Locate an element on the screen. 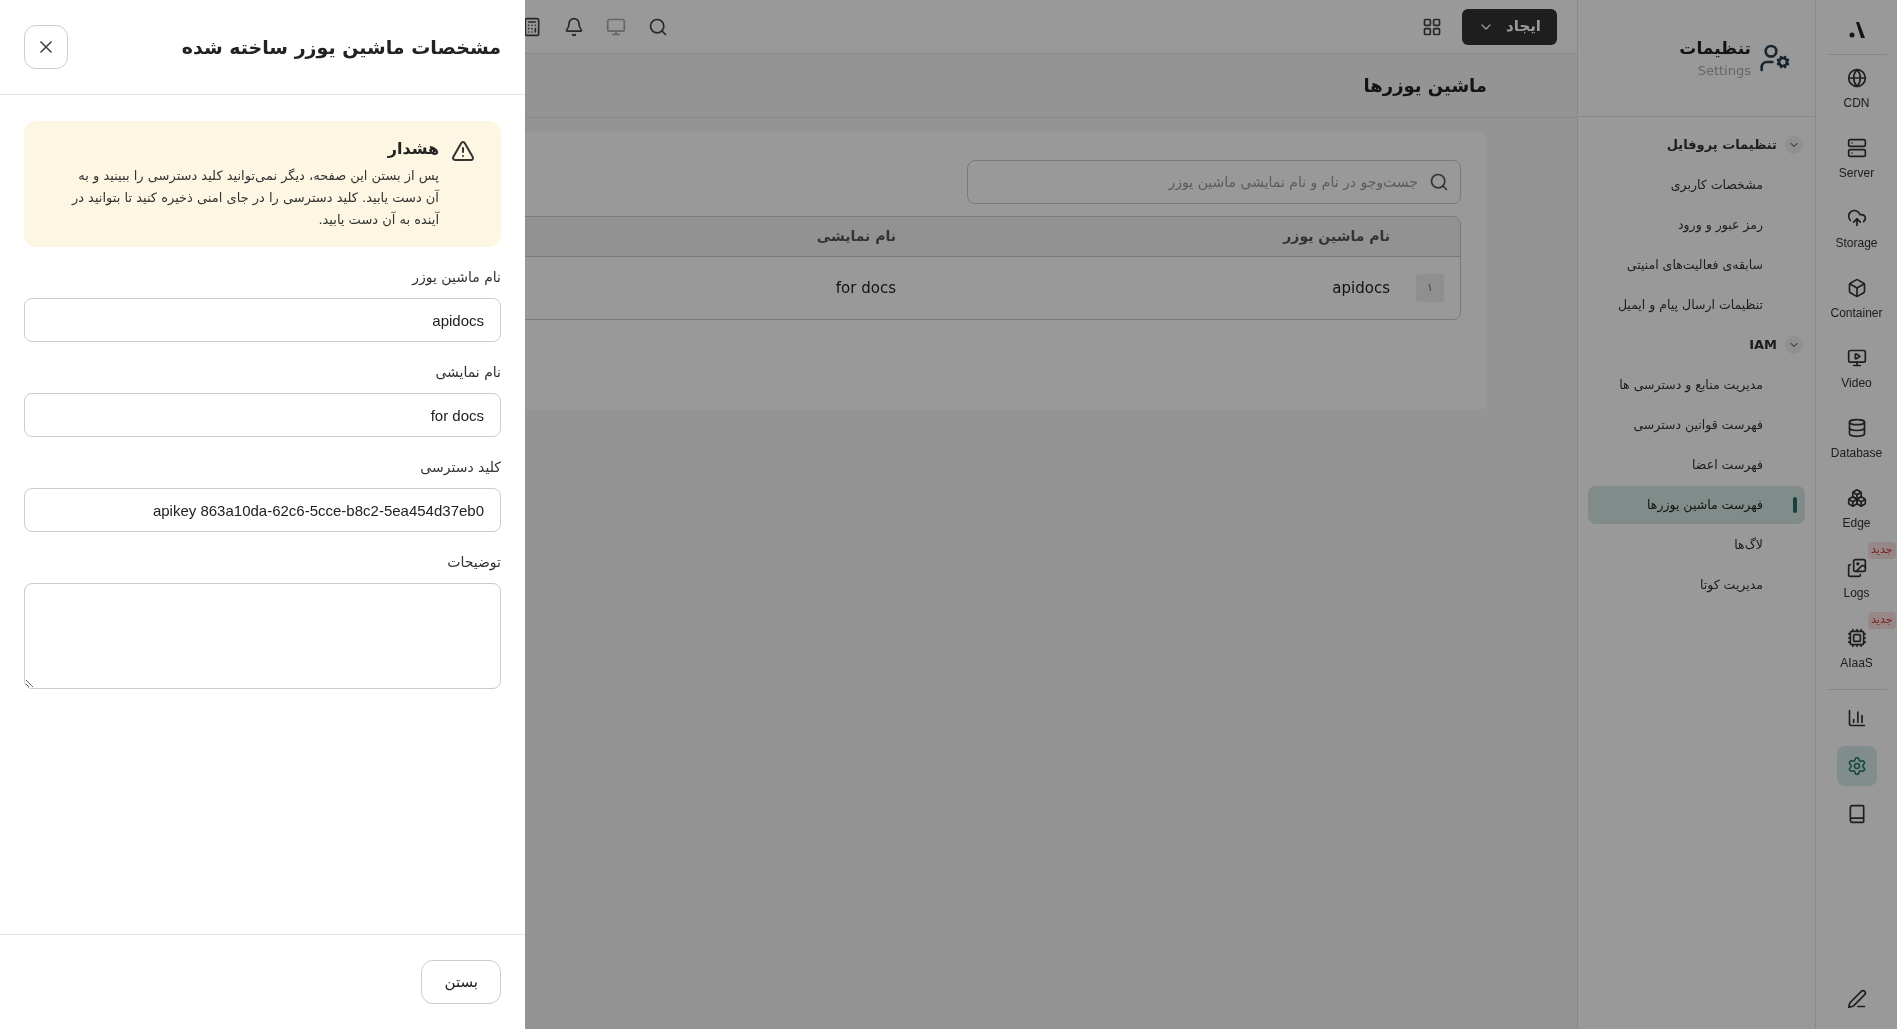  close-button: بستن is located at coordinates (461, 982).